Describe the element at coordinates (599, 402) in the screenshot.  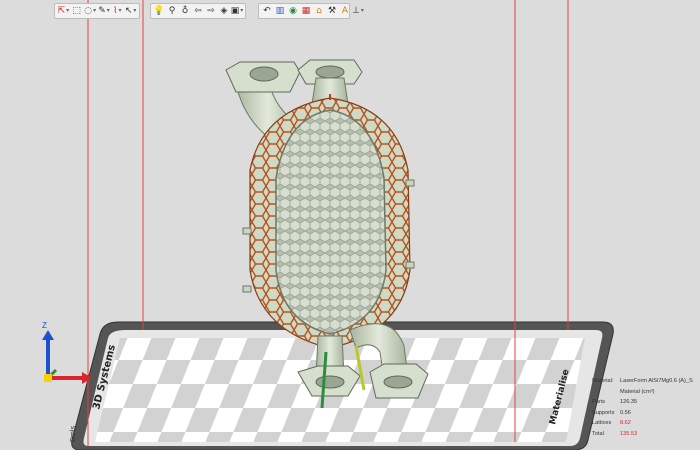
I see `parts-key: Parts` at that location.